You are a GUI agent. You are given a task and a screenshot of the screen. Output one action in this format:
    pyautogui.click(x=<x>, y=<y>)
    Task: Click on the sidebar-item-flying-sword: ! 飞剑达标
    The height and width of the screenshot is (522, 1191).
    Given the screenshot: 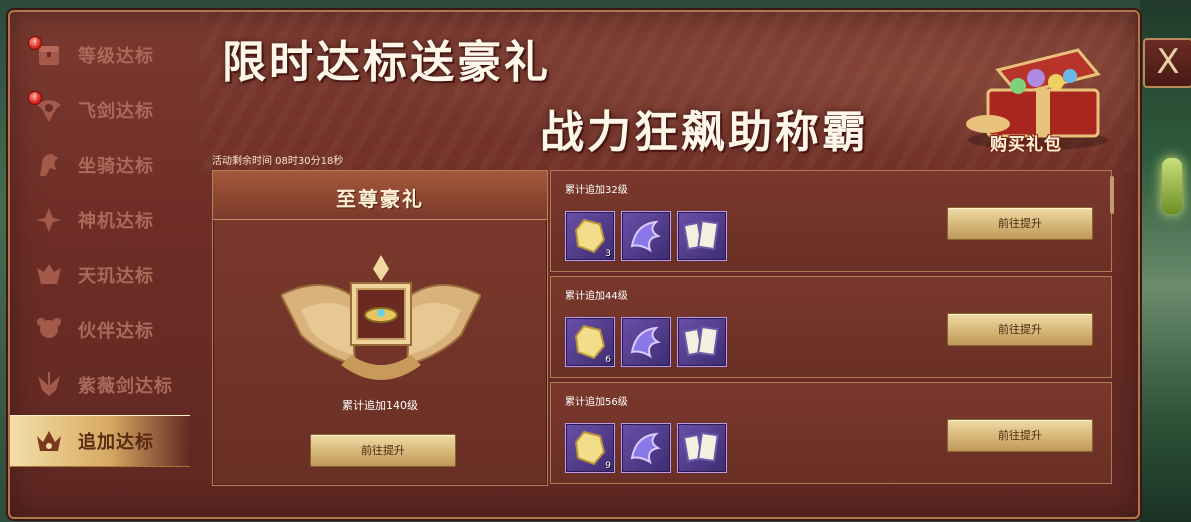 What is the action you would take?
    pyautogui.click(x=100, y=110)
    